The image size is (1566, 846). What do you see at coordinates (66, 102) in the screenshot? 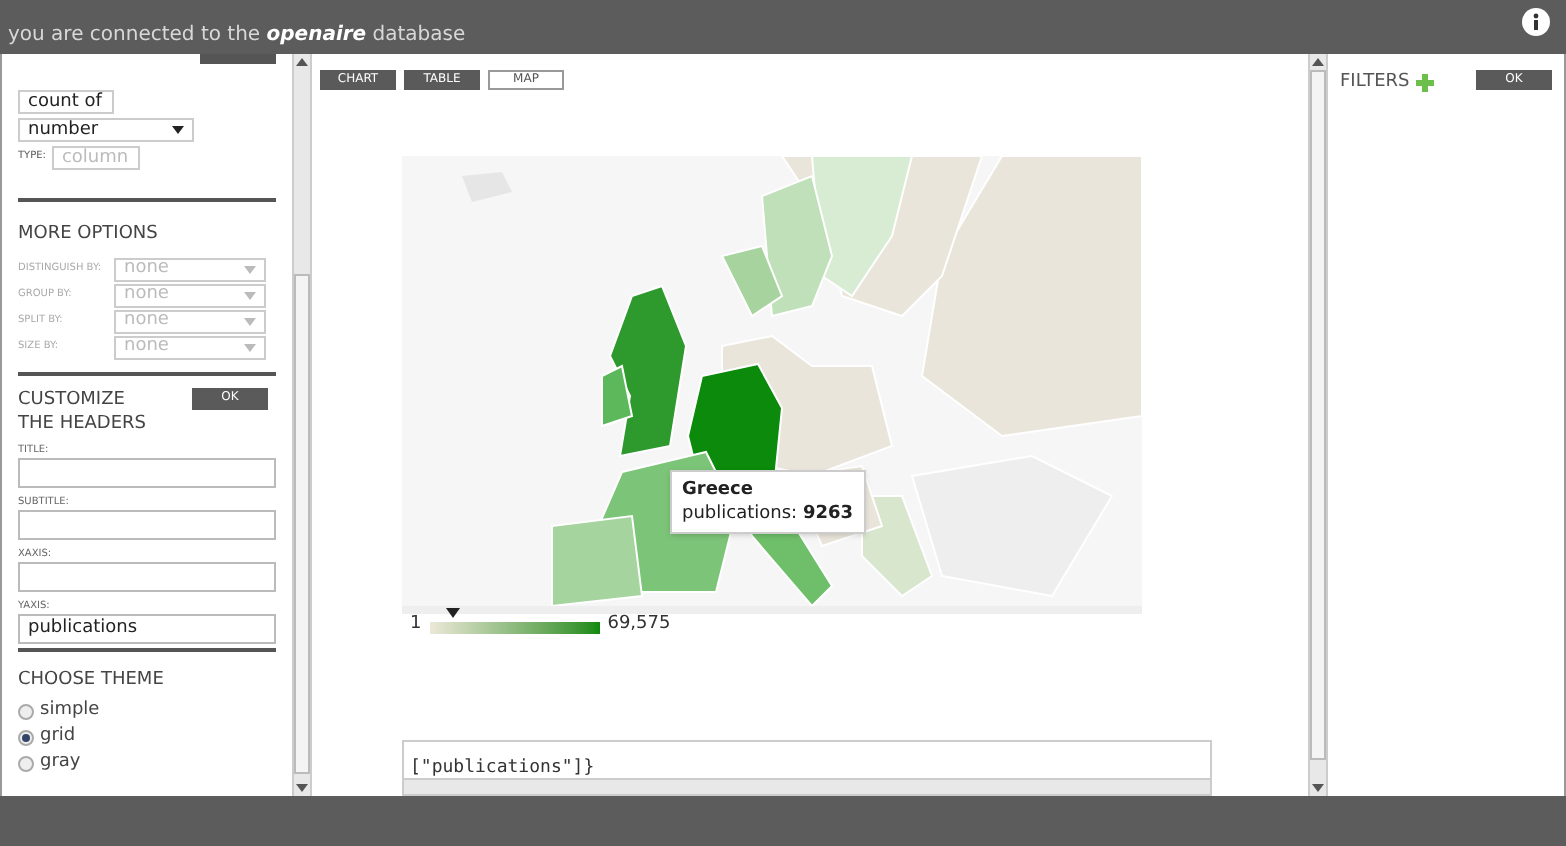
I see `aggregate-select: count of` at bounding box center [66, 102].